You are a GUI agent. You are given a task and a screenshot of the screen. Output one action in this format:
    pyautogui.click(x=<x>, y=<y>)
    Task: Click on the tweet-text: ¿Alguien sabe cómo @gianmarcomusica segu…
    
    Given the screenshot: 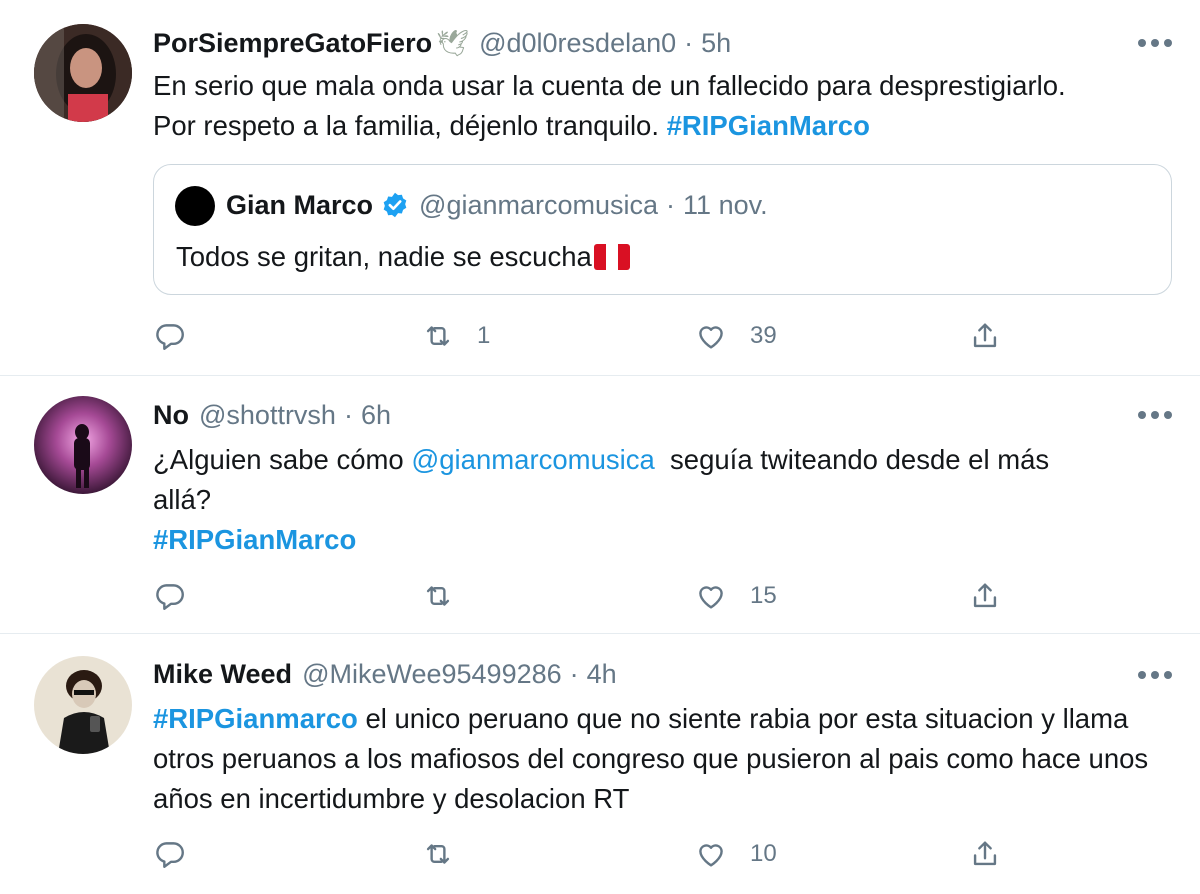 What is the action you would take?
    pyautogui.click(x=633, y=500)
    